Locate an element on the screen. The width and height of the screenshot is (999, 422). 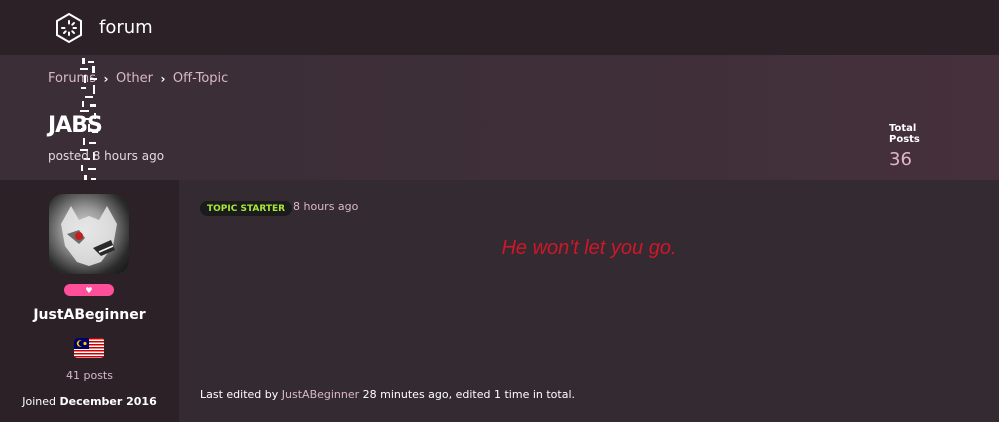
total-posts-stat: Total Posts 36 is located at coordinates (919, 146).